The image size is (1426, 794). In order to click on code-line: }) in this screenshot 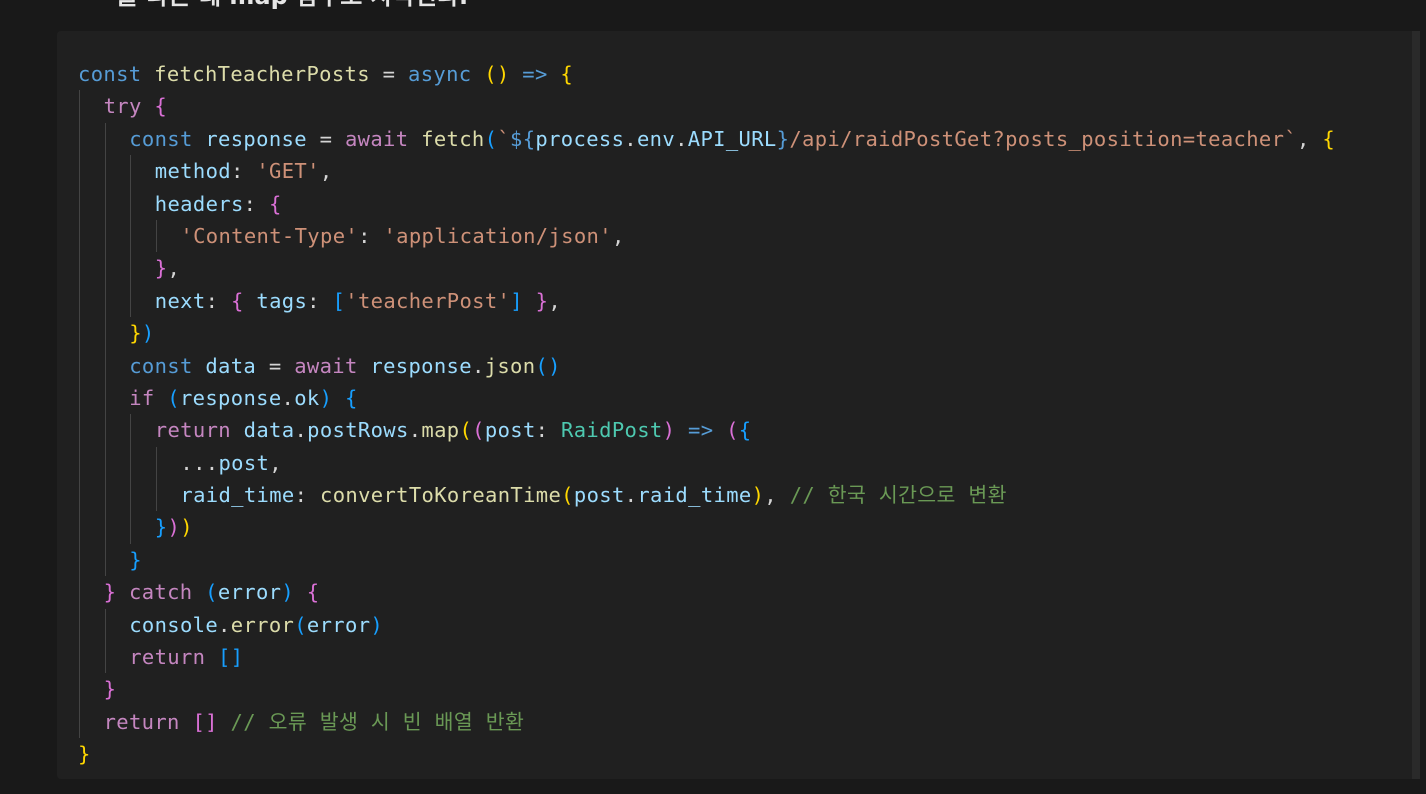, I will do `click(706, 333)`.